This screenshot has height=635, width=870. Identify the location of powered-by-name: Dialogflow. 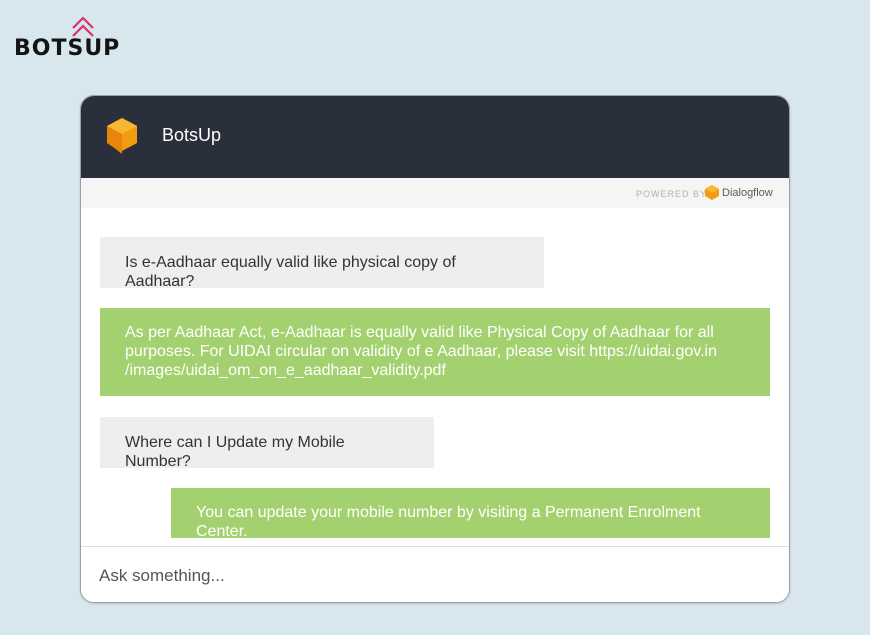
(747, 193).